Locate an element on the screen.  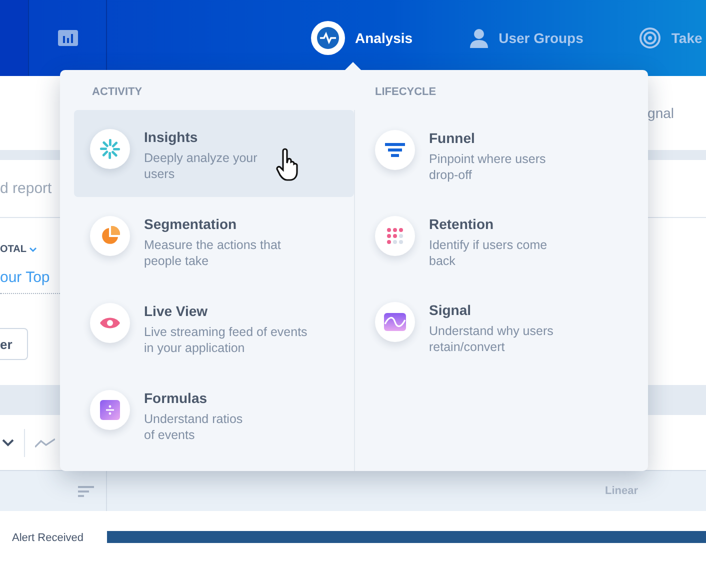
hand-pointer-icon is located at coordinates (288, 165).